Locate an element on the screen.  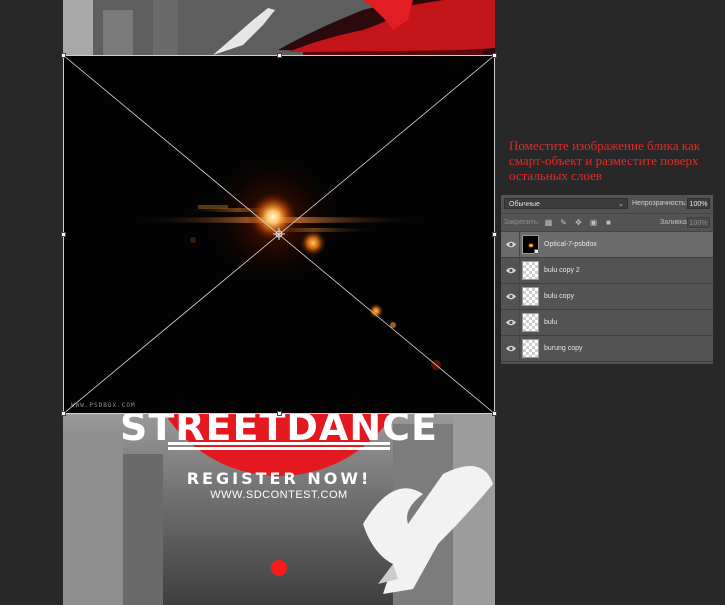
lock-transparency-icon: ▦ is located at coordinates (548, 222).